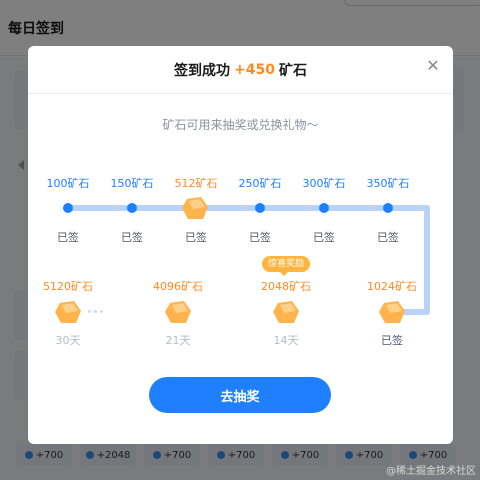  I want to click on close-icon: ✕, so click(433, 66).